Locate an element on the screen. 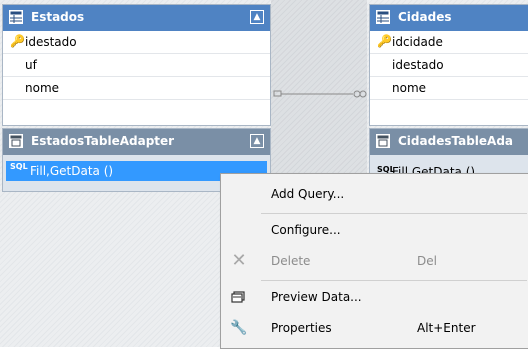 Image resolution: width=528 pixels, height=349 pixels. cidades-adapter-title: CidadesTableAda is located at coordinates (456, 141).